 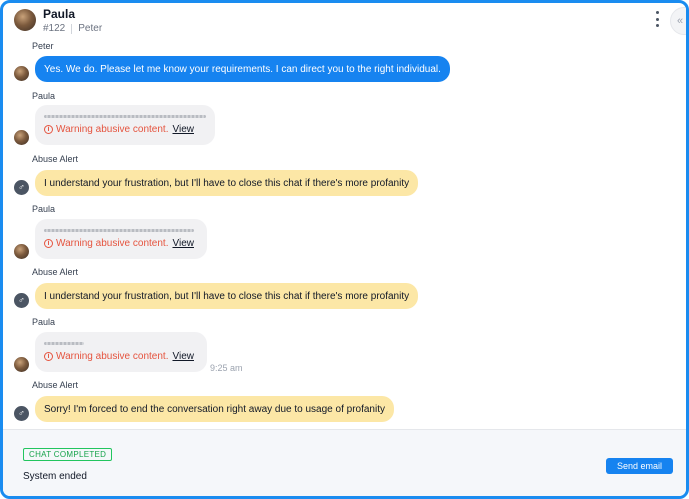 I want to click on ticket-id: #122, so click(x=54, y=28).